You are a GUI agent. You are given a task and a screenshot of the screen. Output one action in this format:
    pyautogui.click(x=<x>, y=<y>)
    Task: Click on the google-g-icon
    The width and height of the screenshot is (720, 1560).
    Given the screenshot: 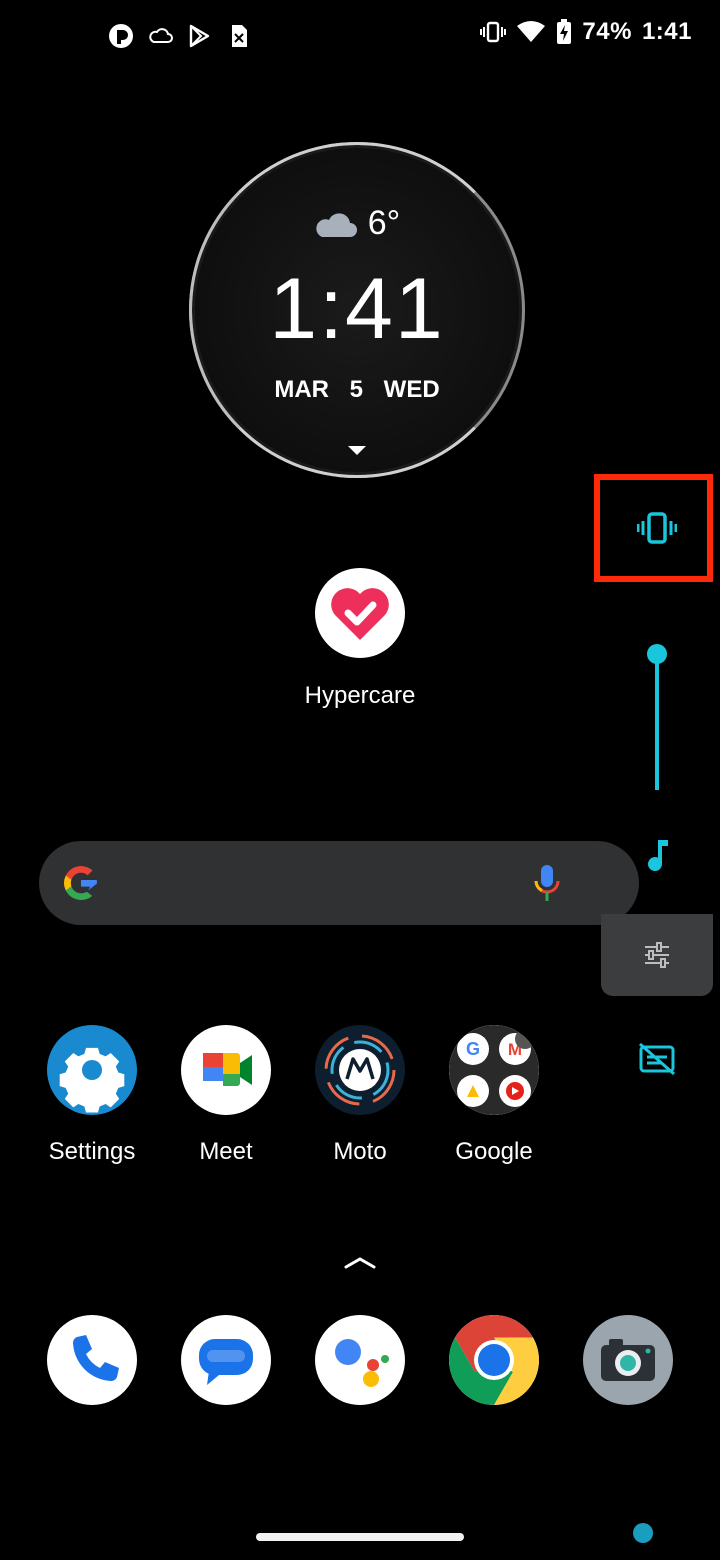 What is the action you would take?
    pyautogui.click(x=80, y=883)
    